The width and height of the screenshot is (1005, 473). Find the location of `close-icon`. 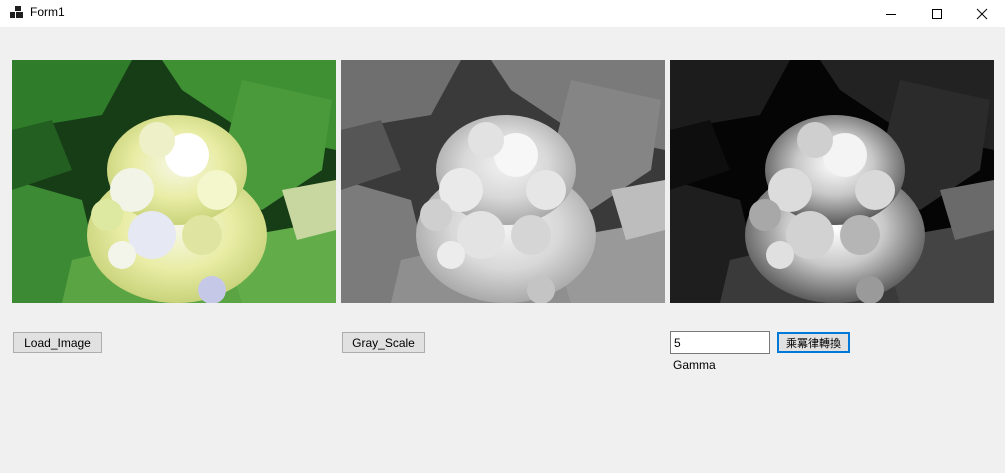

close-icon is located at coordinates (982, 13).